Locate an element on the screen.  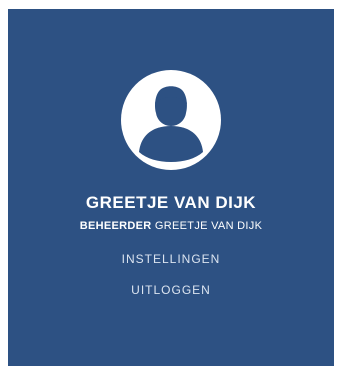
logout-link: UITLOGGEN is located at coordinates (171, 290).